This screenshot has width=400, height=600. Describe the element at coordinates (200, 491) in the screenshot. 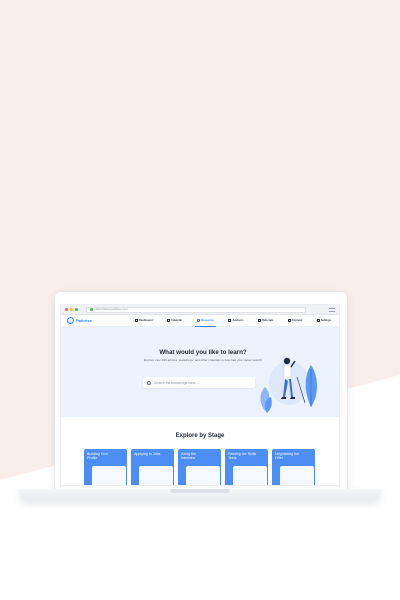

I see `laptop-base-notch` at that location.